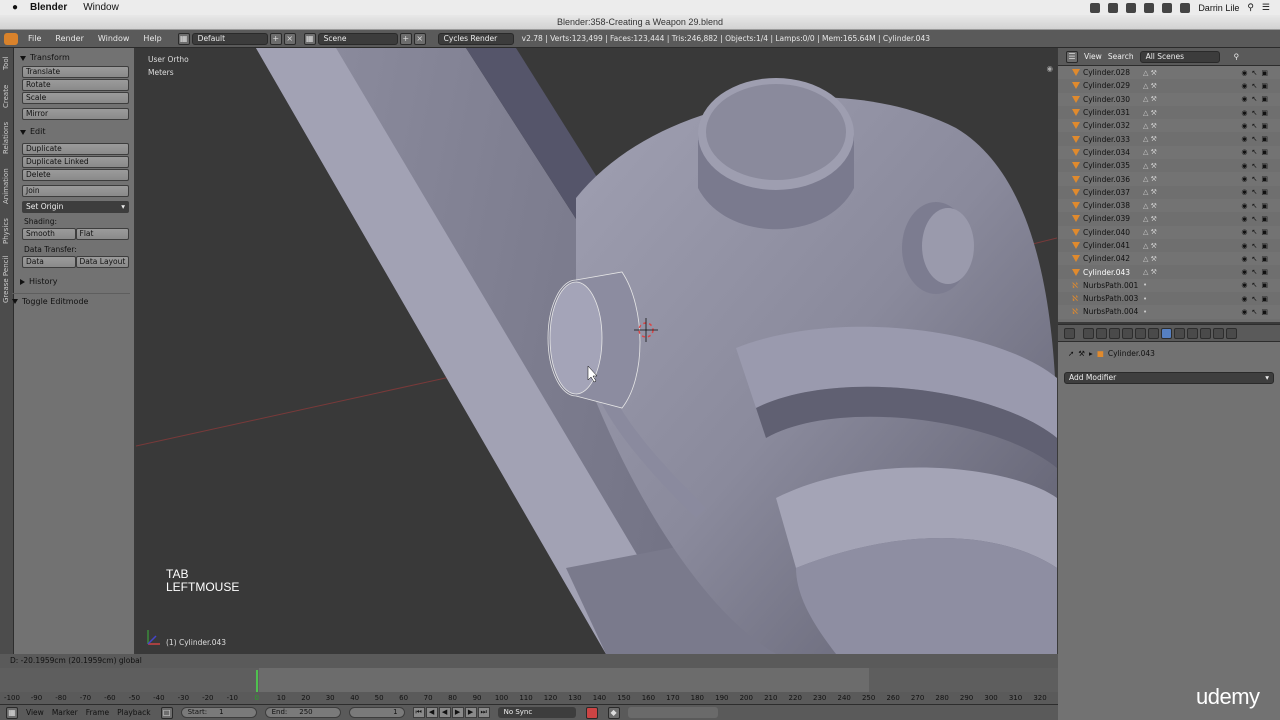  Describe the element at coordinates (289, 38) in the screenshot. I see `remove-layout-icon: ×` at that location.